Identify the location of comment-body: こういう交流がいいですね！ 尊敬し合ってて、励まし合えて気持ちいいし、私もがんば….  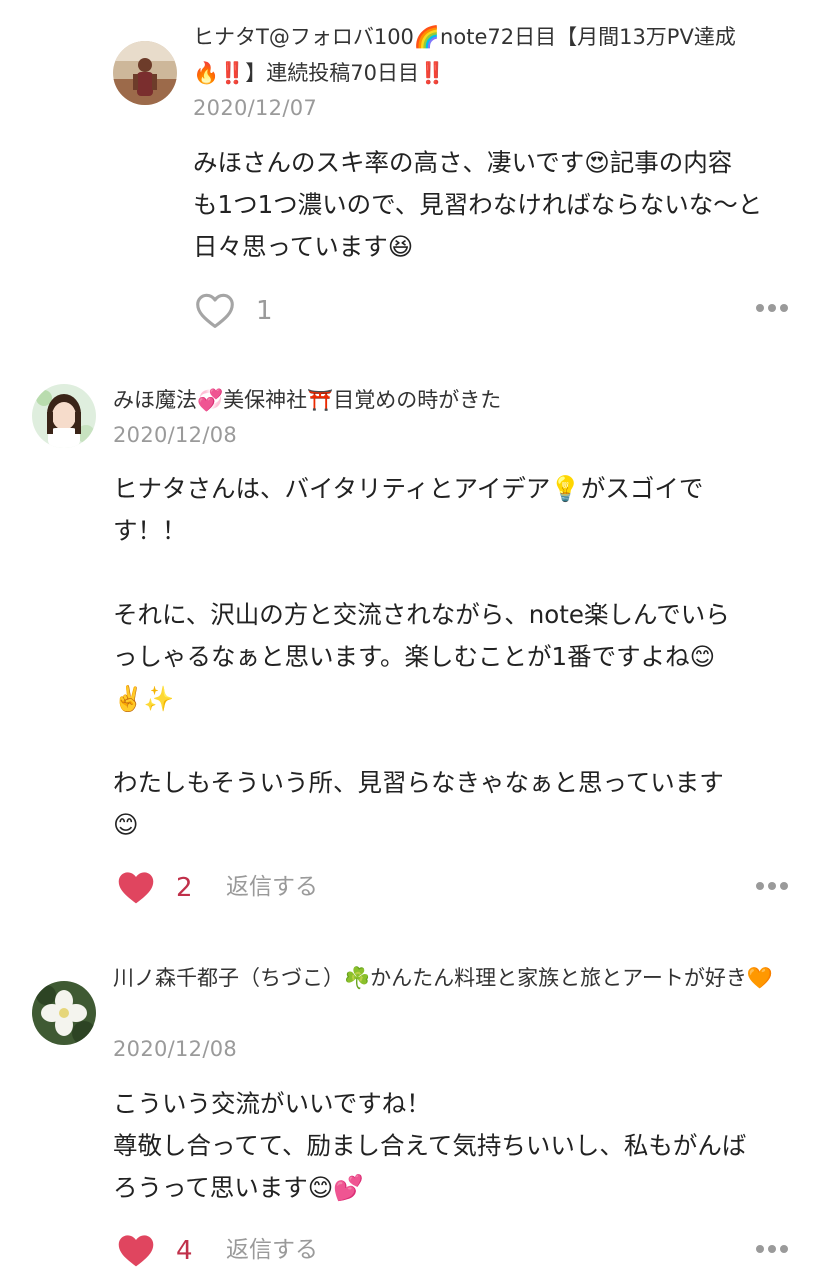
(463, 1146).